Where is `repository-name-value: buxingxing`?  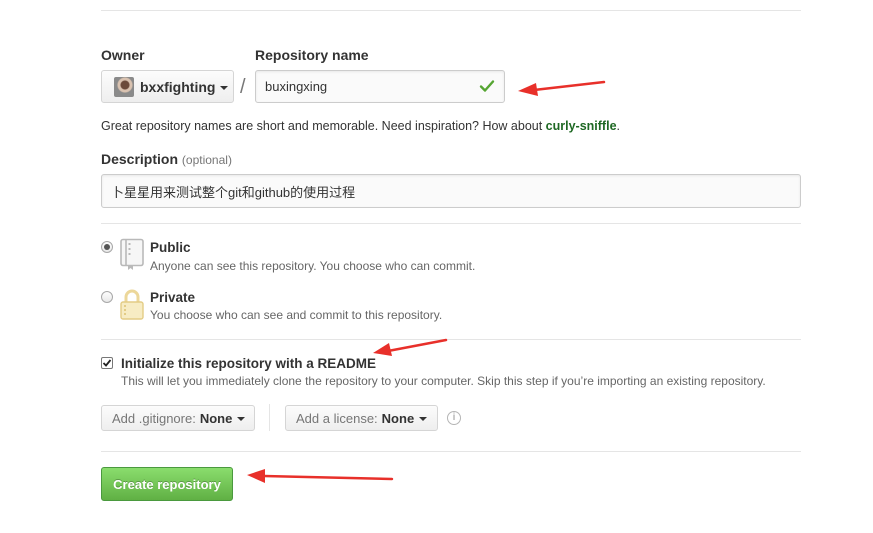 repository-name-value: buxingxing is located at coordinates (296, 86).